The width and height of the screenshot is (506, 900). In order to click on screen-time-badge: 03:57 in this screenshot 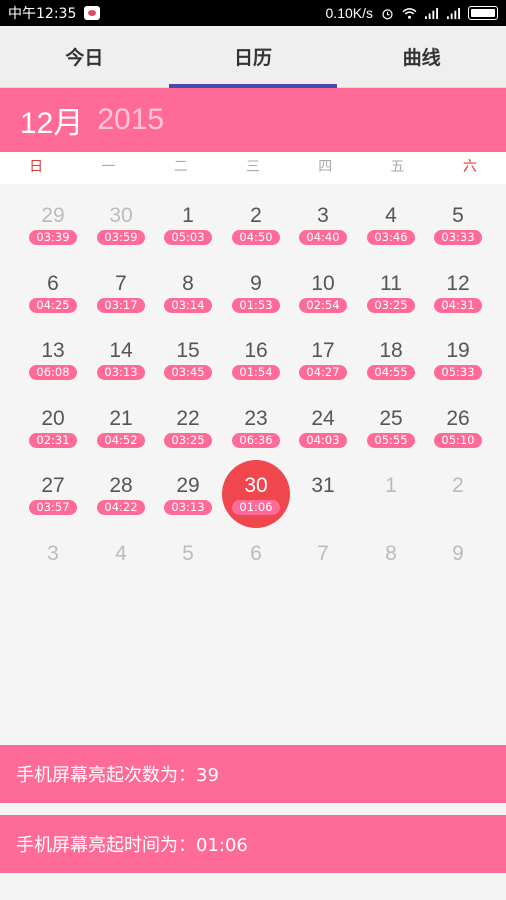, I will do `click(53, 507)`.